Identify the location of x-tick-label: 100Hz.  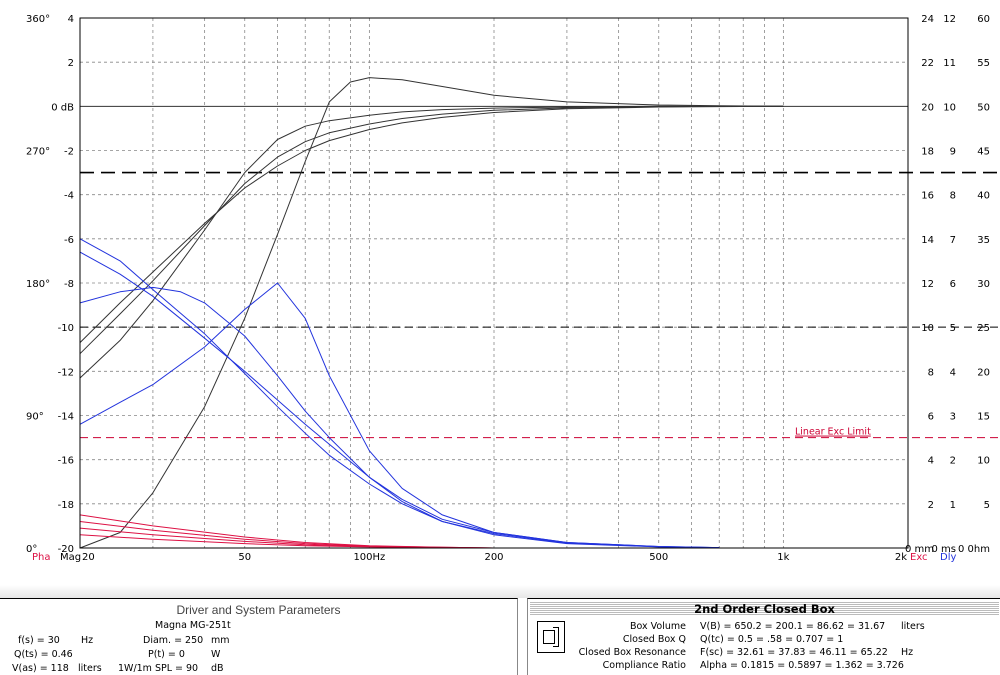
(369, 557).